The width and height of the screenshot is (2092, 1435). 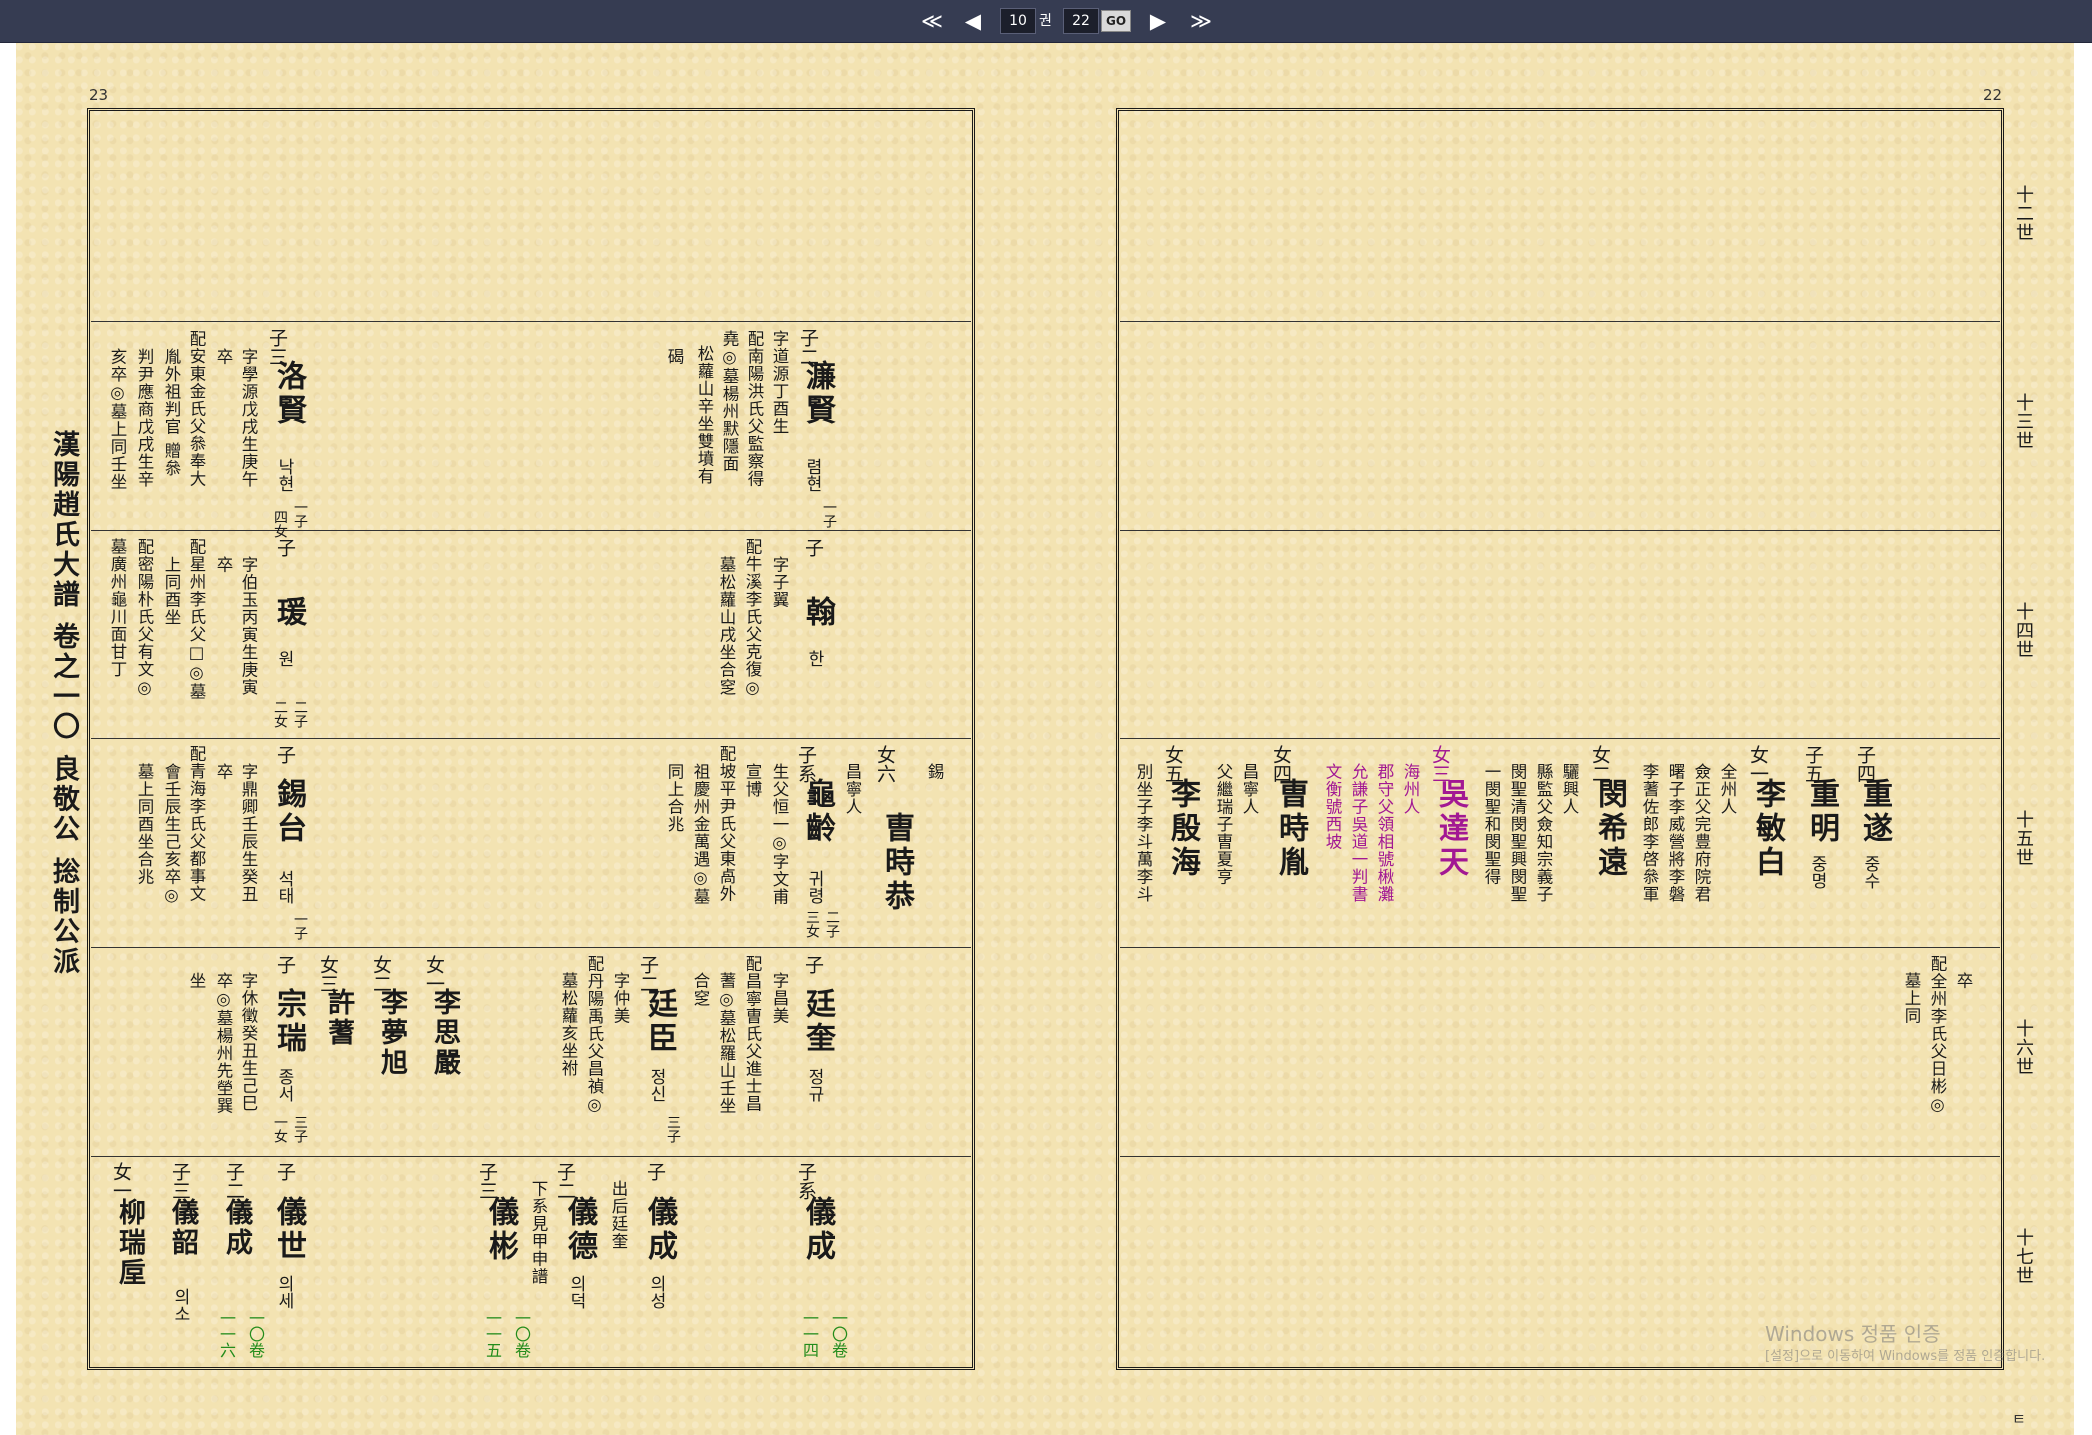 What do you see at coordinates (2023, 1256) in the screenshot?
I see `generation-label: 十七世` at bounding box center [2023, 1256].